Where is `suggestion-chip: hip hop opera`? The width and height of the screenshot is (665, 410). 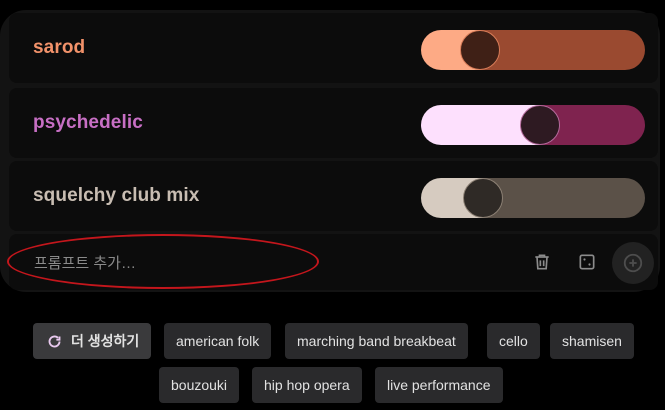
suggestion-chip: hip hop opera is located at coordinates (307, 385).